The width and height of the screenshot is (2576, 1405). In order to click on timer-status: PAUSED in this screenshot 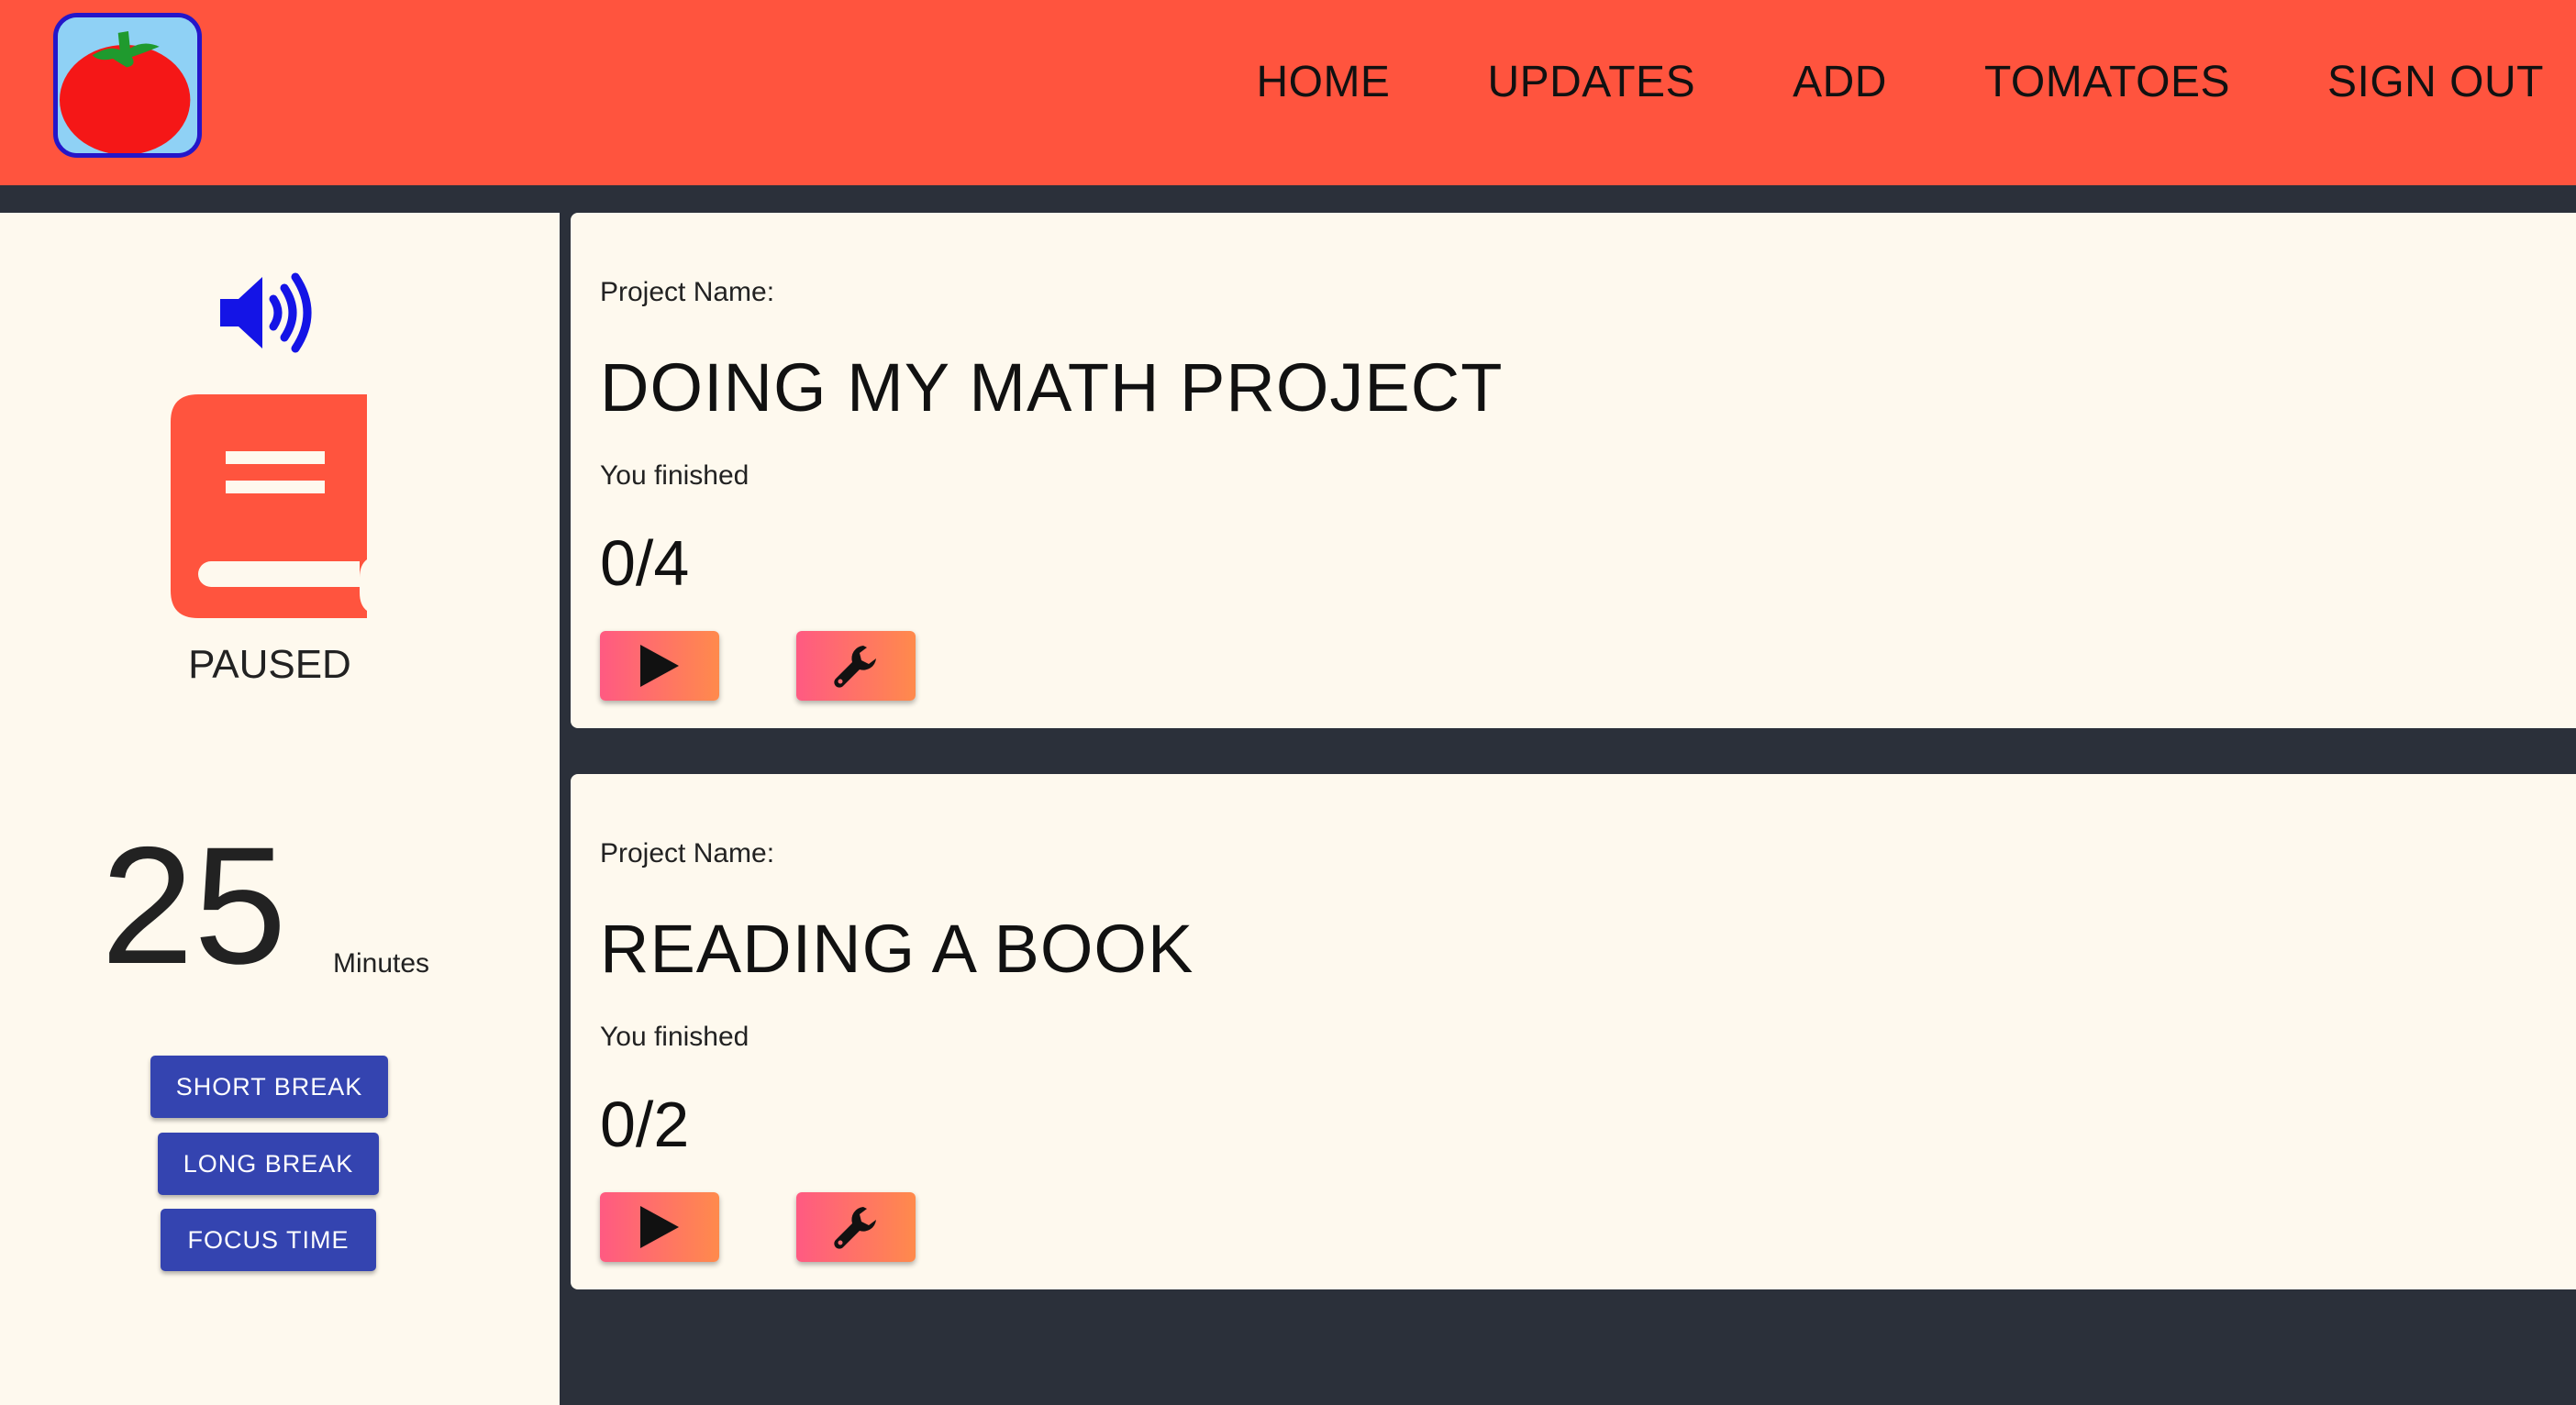, I will do `click(269, 664)`.